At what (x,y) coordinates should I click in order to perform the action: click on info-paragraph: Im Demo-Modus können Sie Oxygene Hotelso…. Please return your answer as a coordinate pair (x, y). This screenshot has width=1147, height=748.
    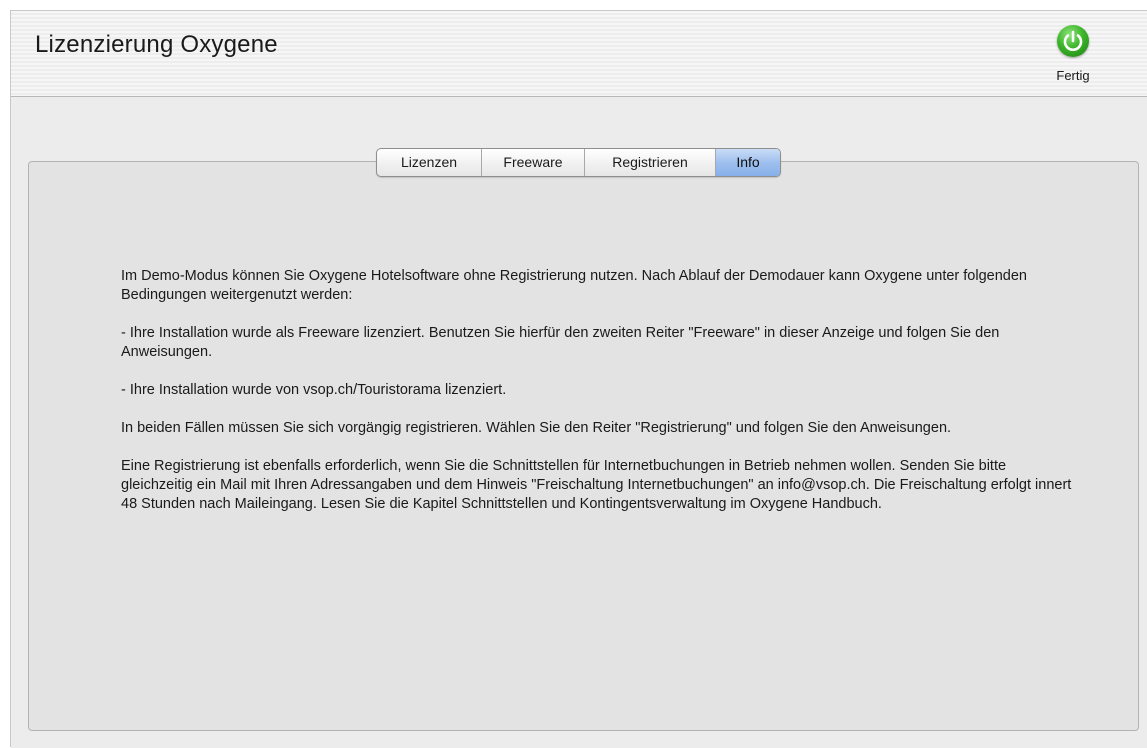
    Looking at the image, I should click on (574, 285).